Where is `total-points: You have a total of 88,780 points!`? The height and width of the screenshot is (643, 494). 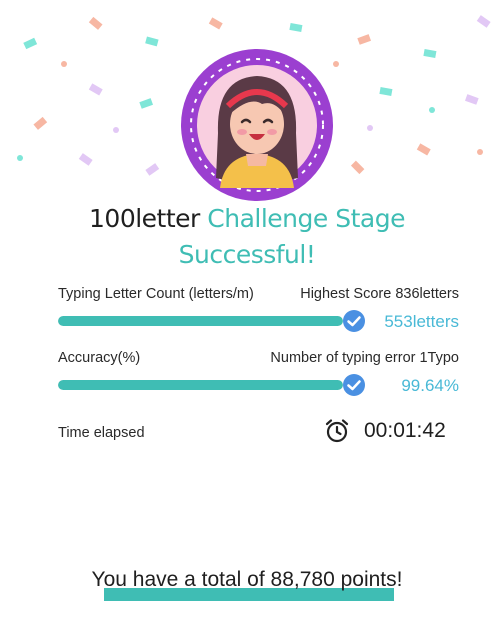 total-points: You have a total of 88,780 points! is located at coordinates (247, 580).